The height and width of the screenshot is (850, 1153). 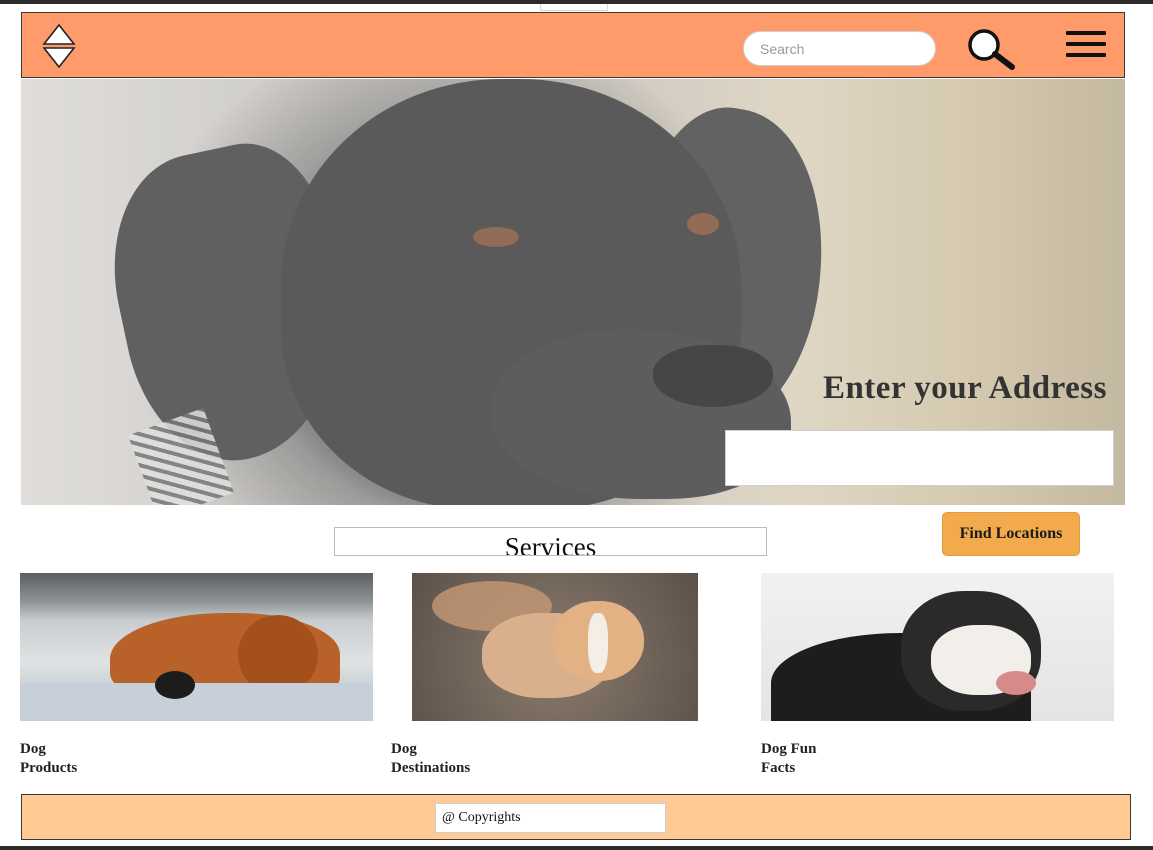 I want to click on card-label-line: Products, so click(x=49, y=768).